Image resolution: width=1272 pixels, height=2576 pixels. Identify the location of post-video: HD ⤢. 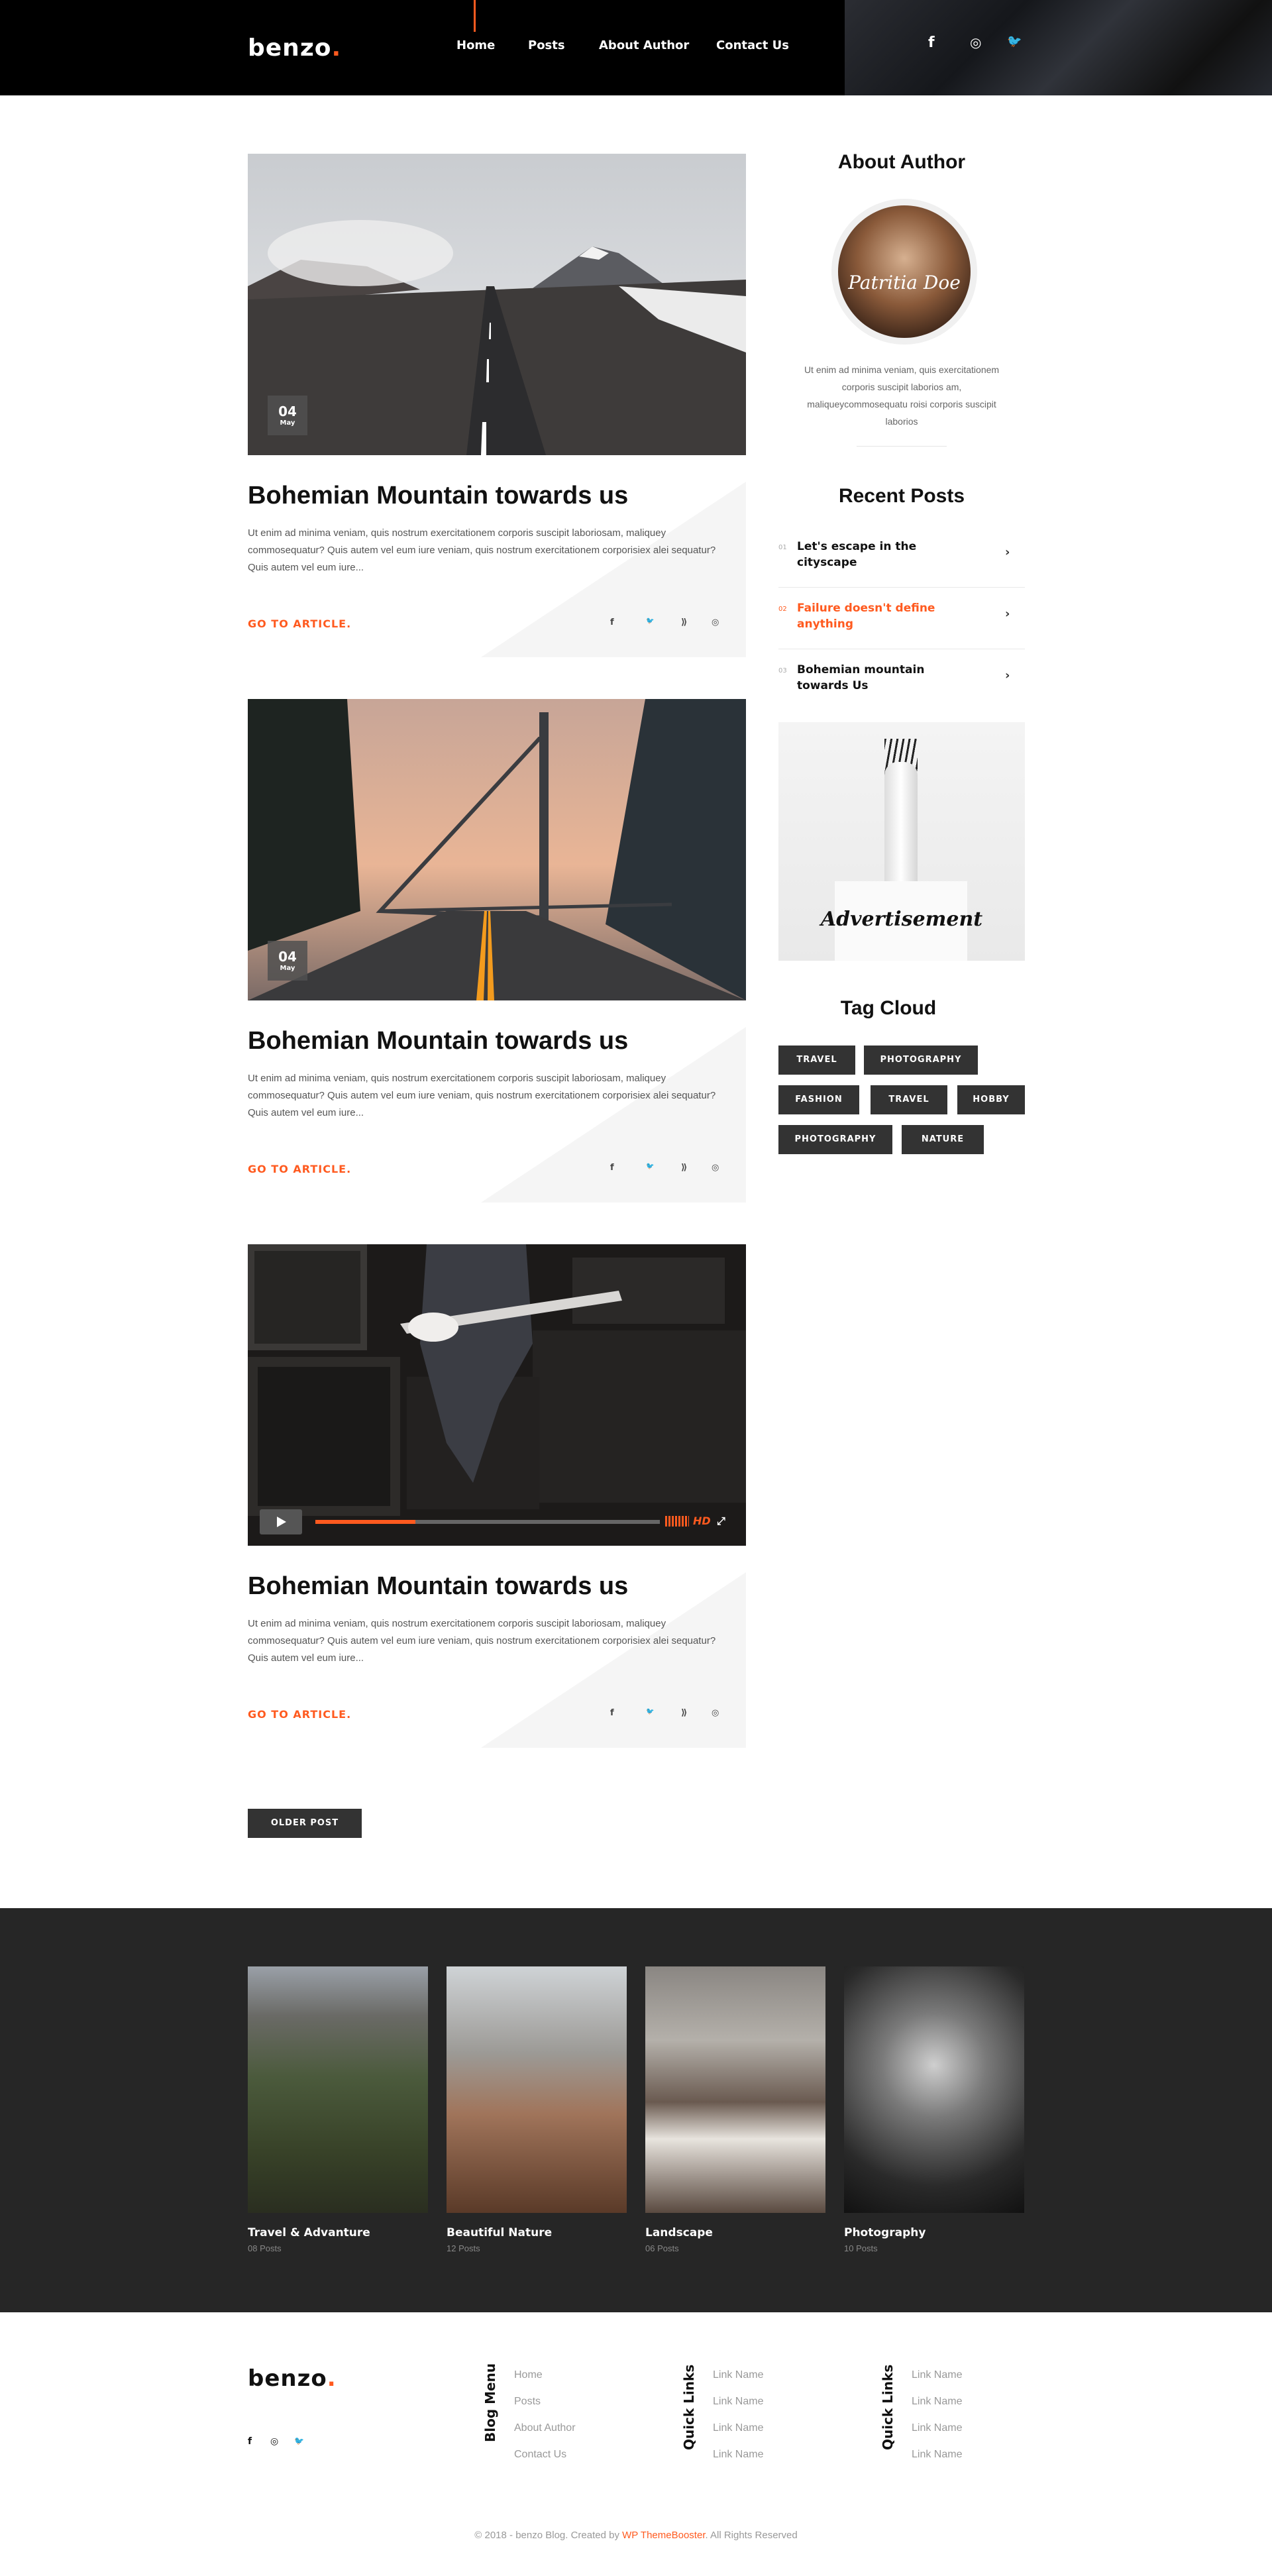
(497, 1395).